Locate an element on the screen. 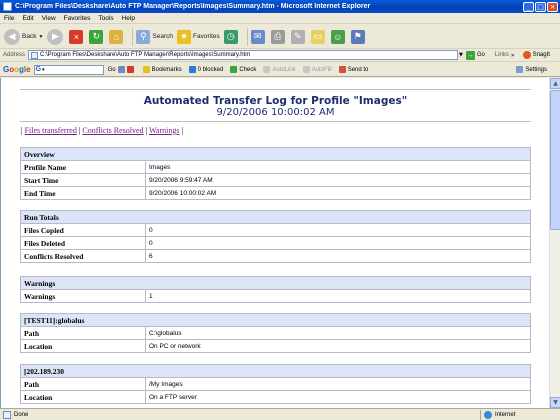 This screenshot has width=560, height=420. sendto-icon is located at coordinates (342, 69).